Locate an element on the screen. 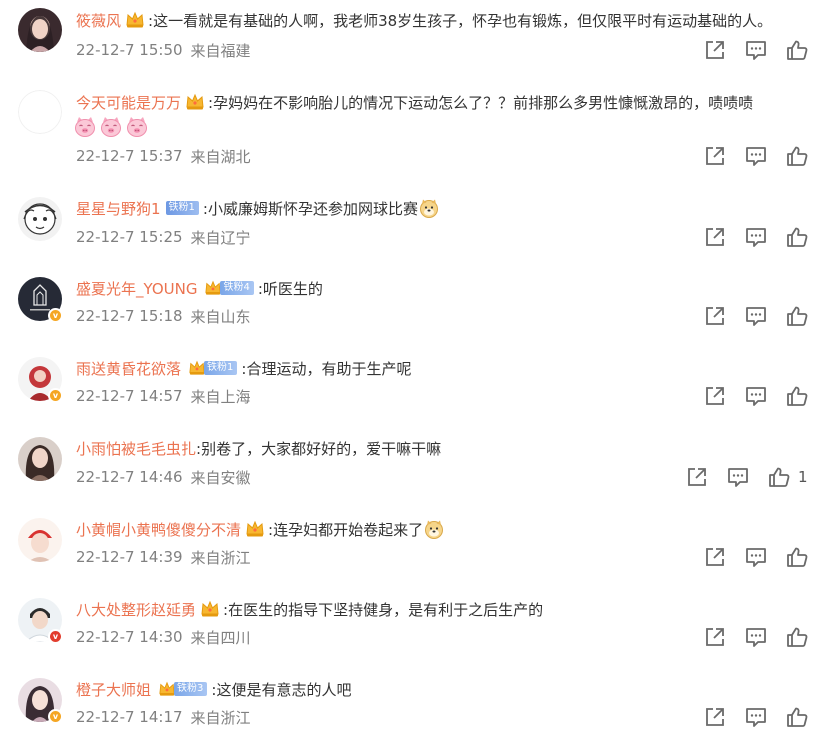 Image resolution: width=817 pixels, height=735 pixels. comment-location: 来自浙江 is located at coordinates (220, 557).